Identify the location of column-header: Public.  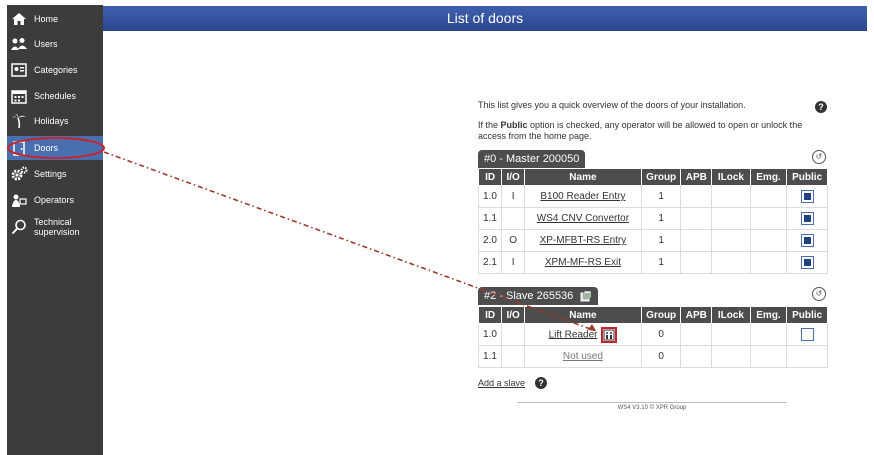
(807, 315).